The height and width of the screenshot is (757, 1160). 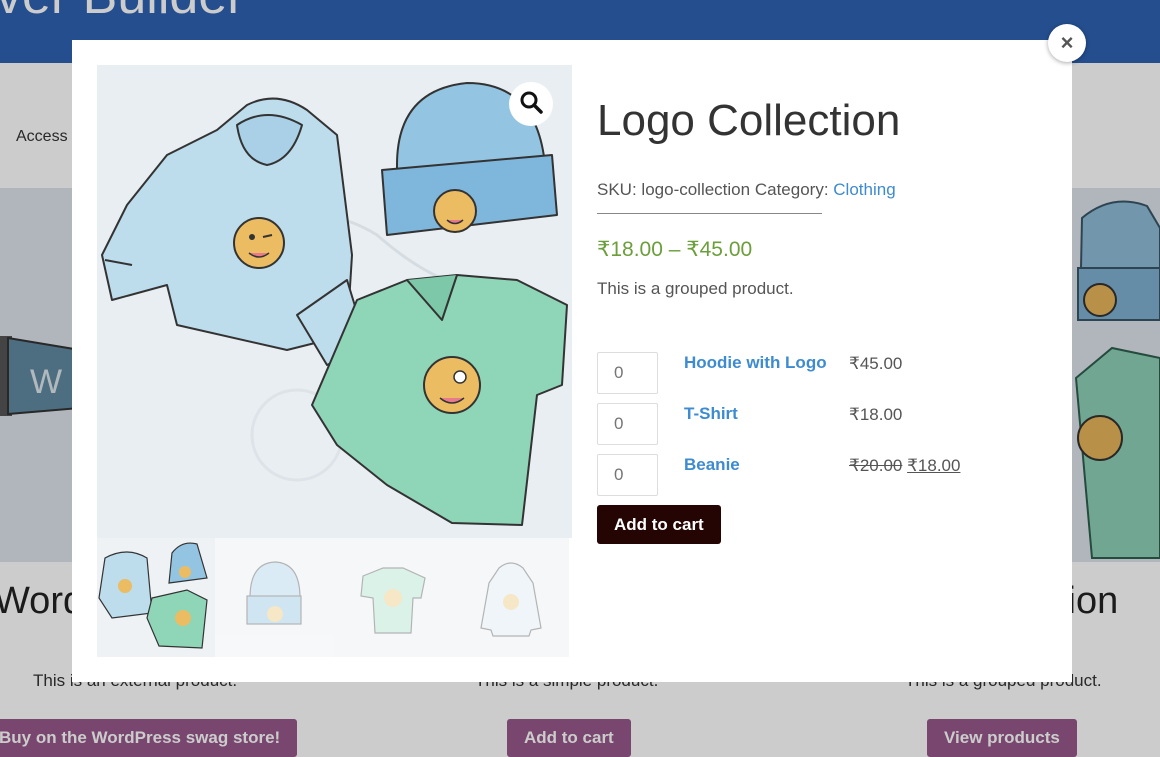 What do you see at coordinates (876, 363) in the screenshot?
I see `item-price: ₹45.00` at bounding box center [876, 363].